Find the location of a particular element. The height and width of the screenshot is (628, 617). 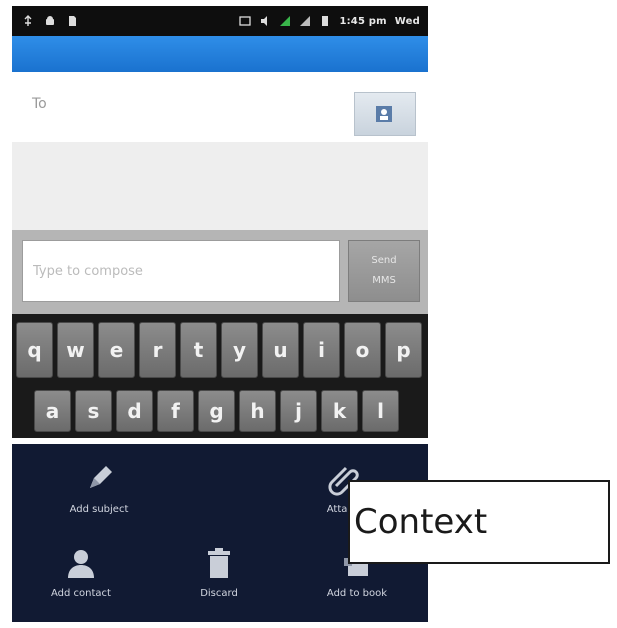

keyboard-row-1: q w e r t y u i o p is located at coordinates (219, 350).